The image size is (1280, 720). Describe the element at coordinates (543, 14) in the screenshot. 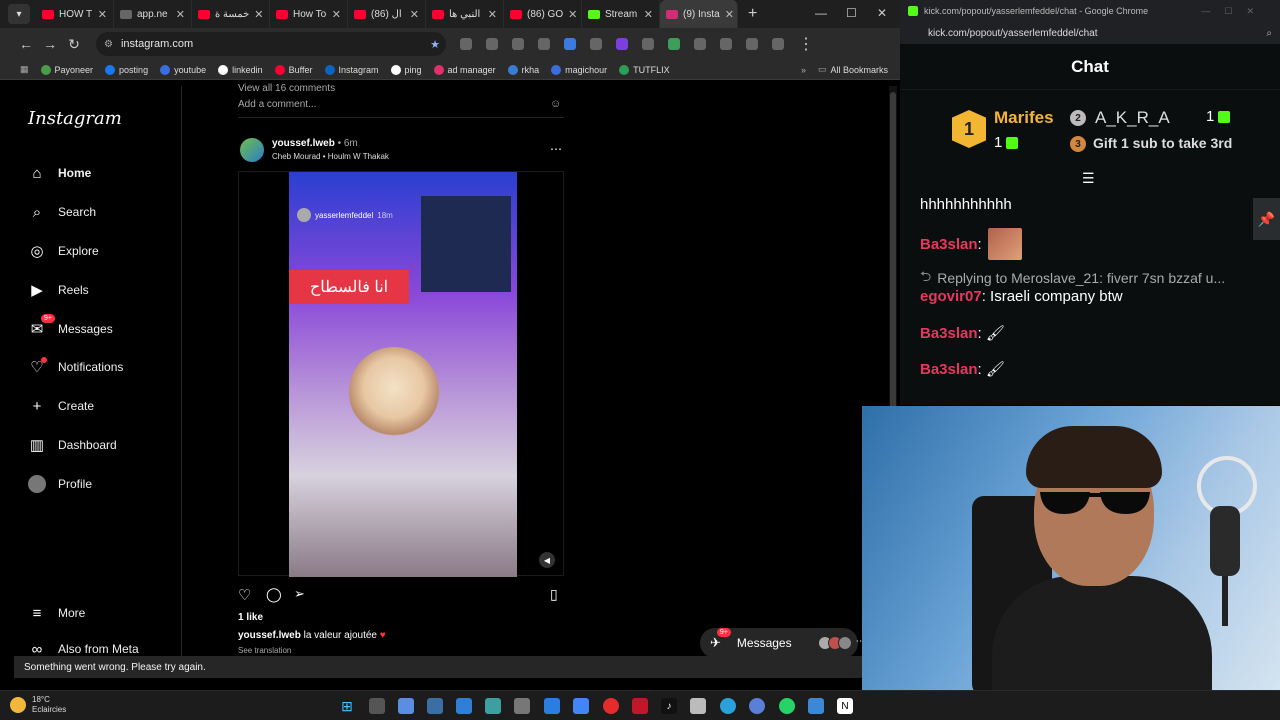

I see `browser-tab: (86) GO ✕` at that location.